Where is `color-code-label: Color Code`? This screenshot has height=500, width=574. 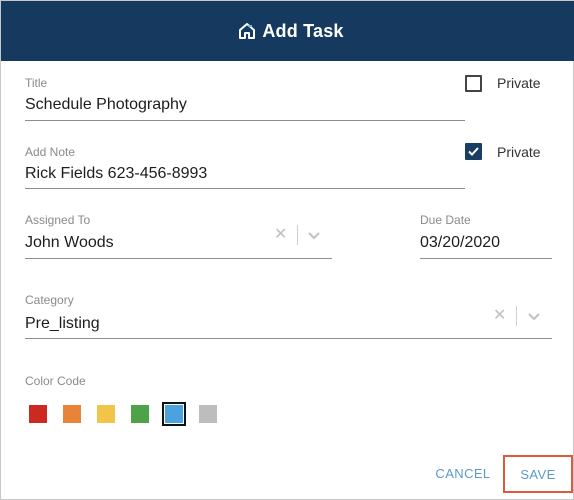 color-code-label: Color Code is located at coordinates (55, 381).